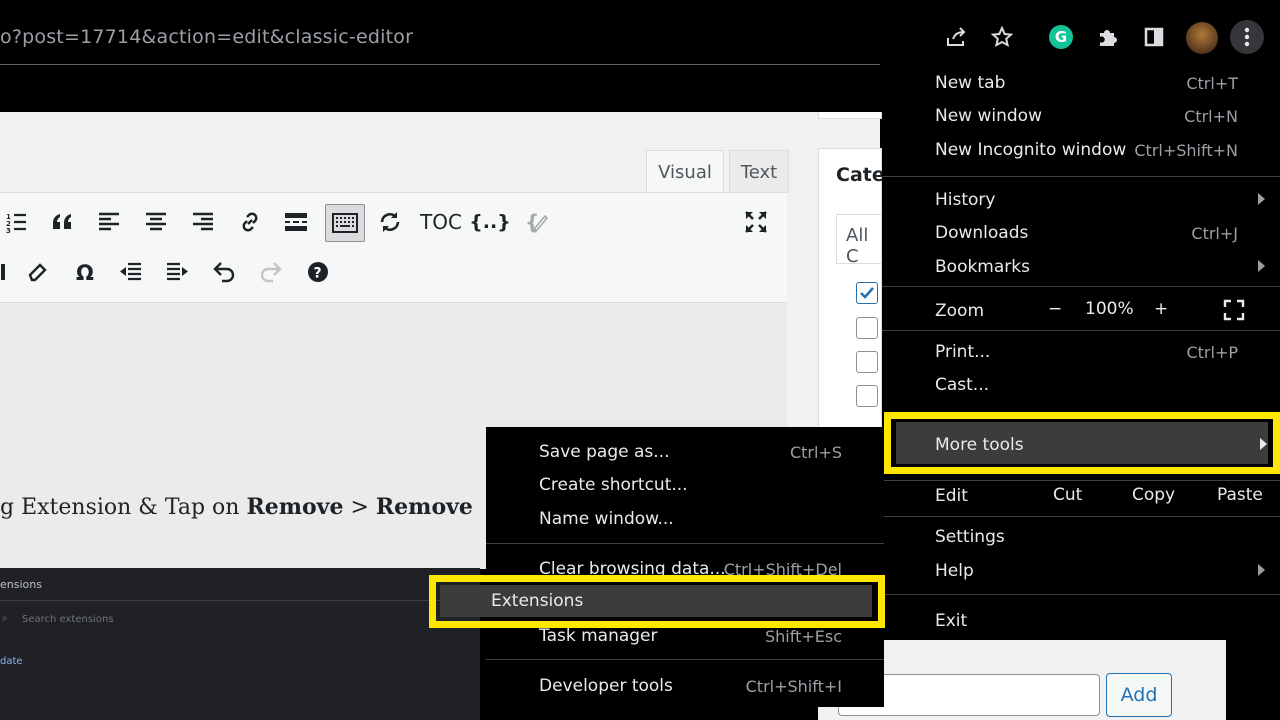 Image resolution: width=1280 pixels, height=720 pixels. What do you see at coordinates (759, 171) in the screenshot?
I see `tab-text: Text` at bounding box center [759, 171].